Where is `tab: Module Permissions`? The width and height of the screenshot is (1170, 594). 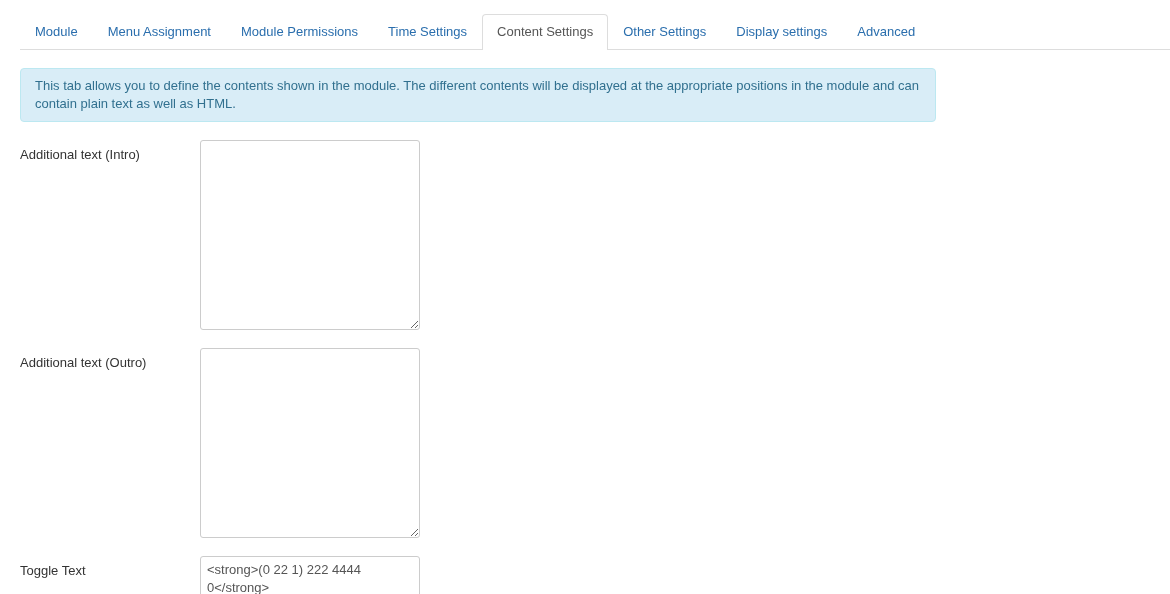
tab: Module Permissions is located at coordinates (300, 31).